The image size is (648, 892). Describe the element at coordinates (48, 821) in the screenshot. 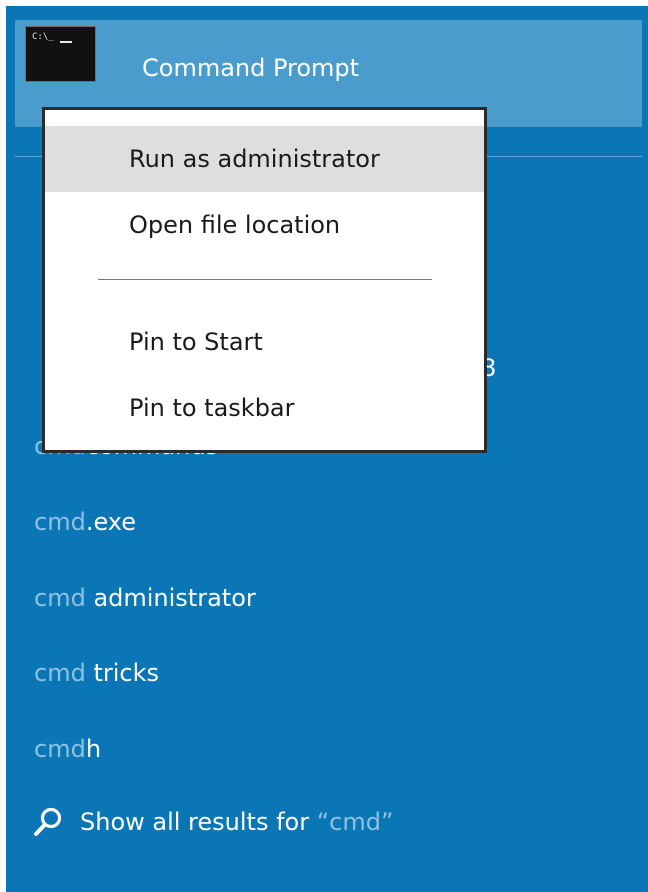

I see `search-icon` at that location.